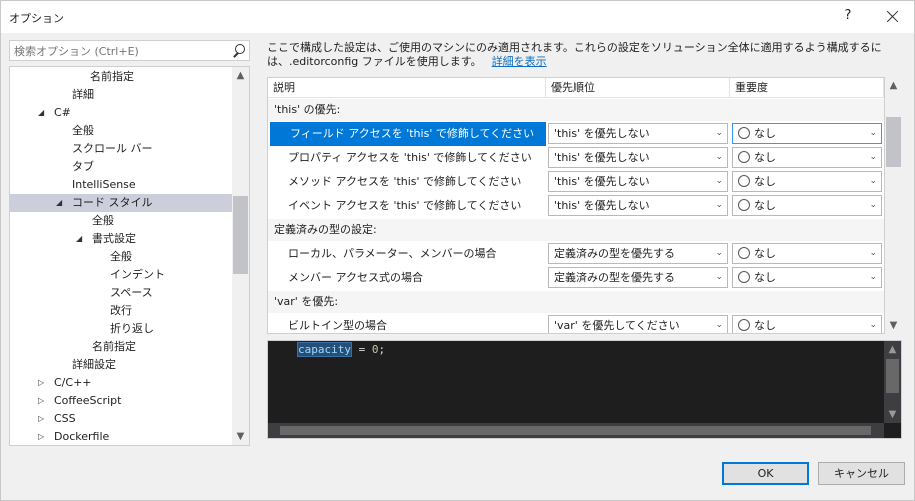  Describe the element at coordinates (407, 182) in the screenshot. I see `setting-row-label: メソッド アクセスを 'this' で修飾してください` at that location.